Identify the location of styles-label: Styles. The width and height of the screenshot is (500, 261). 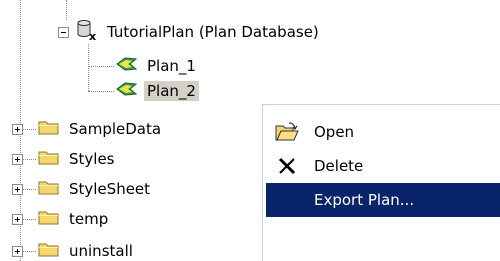
(92, 159).